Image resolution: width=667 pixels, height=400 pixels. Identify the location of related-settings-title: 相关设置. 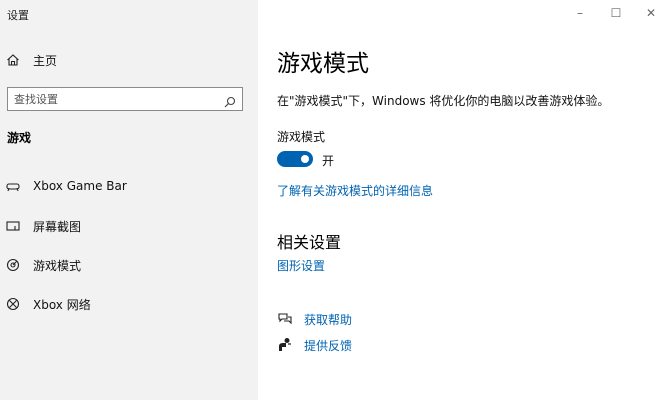
(309, 242).